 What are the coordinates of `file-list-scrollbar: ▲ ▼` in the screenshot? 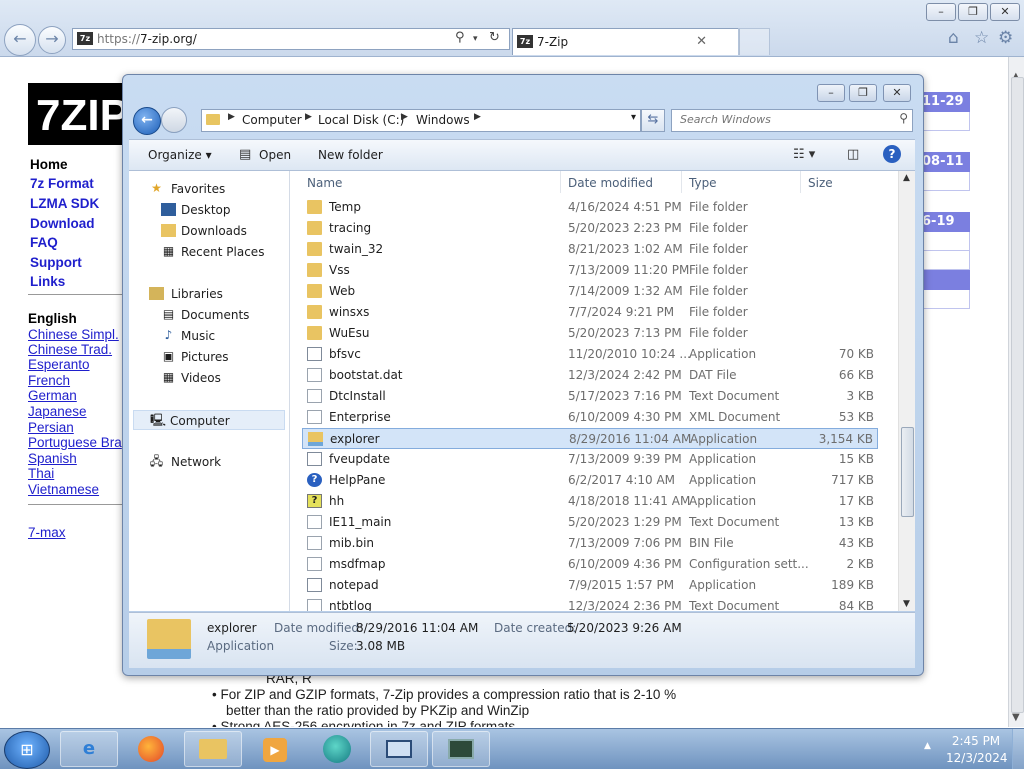 It's located at (906, 391).